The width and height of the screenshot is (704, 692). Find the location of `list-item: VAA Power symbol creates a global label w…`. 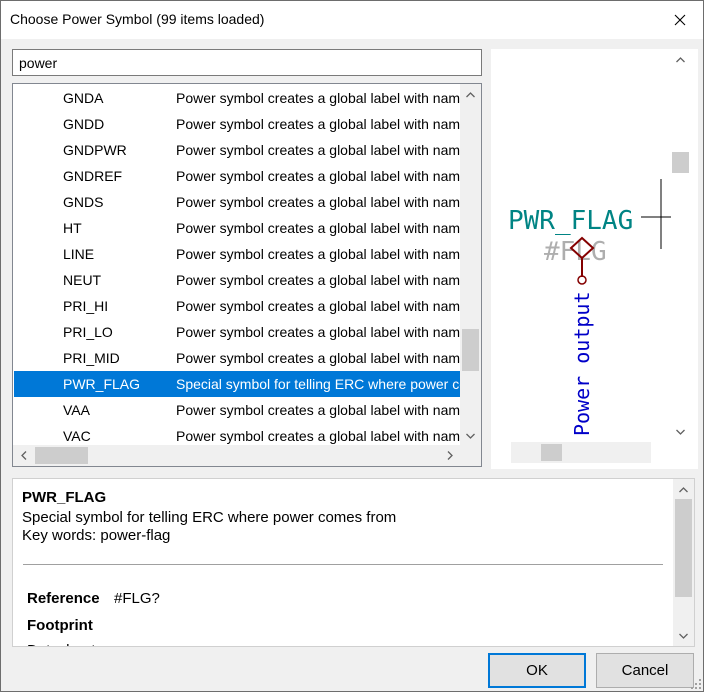

list-item: VAA Power symbol creates a global label w… is located at coordinates (237, 410).